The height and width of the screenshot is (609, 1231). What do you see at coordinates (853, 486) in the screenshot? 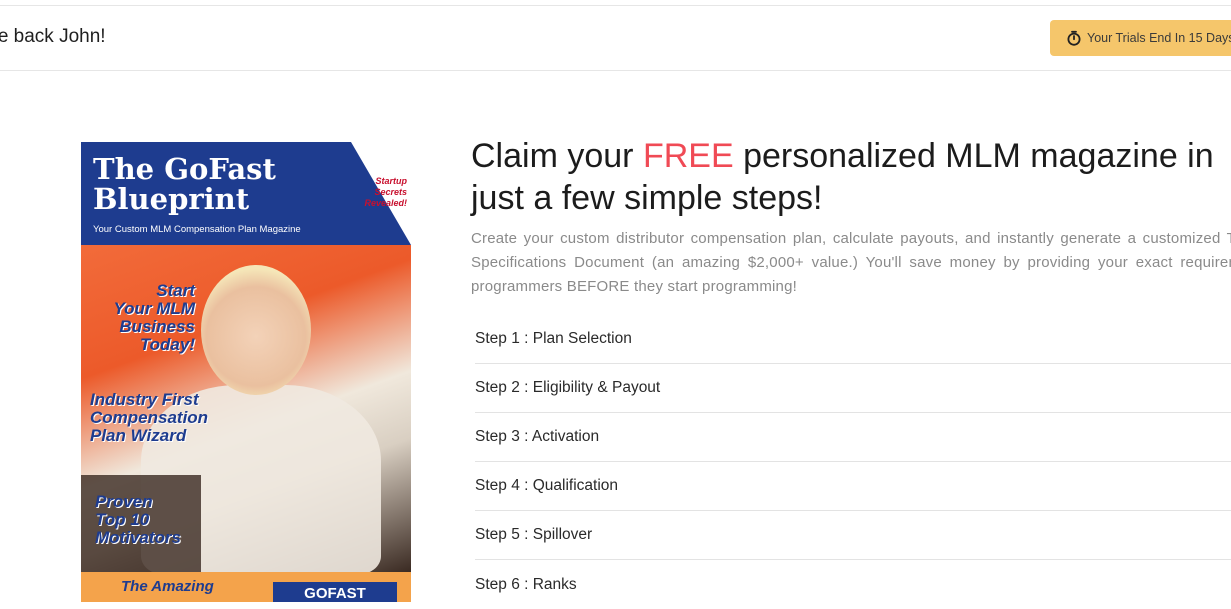
I see `step-qualification: Step 4 : Qualification` at bounding box center [853, 486].